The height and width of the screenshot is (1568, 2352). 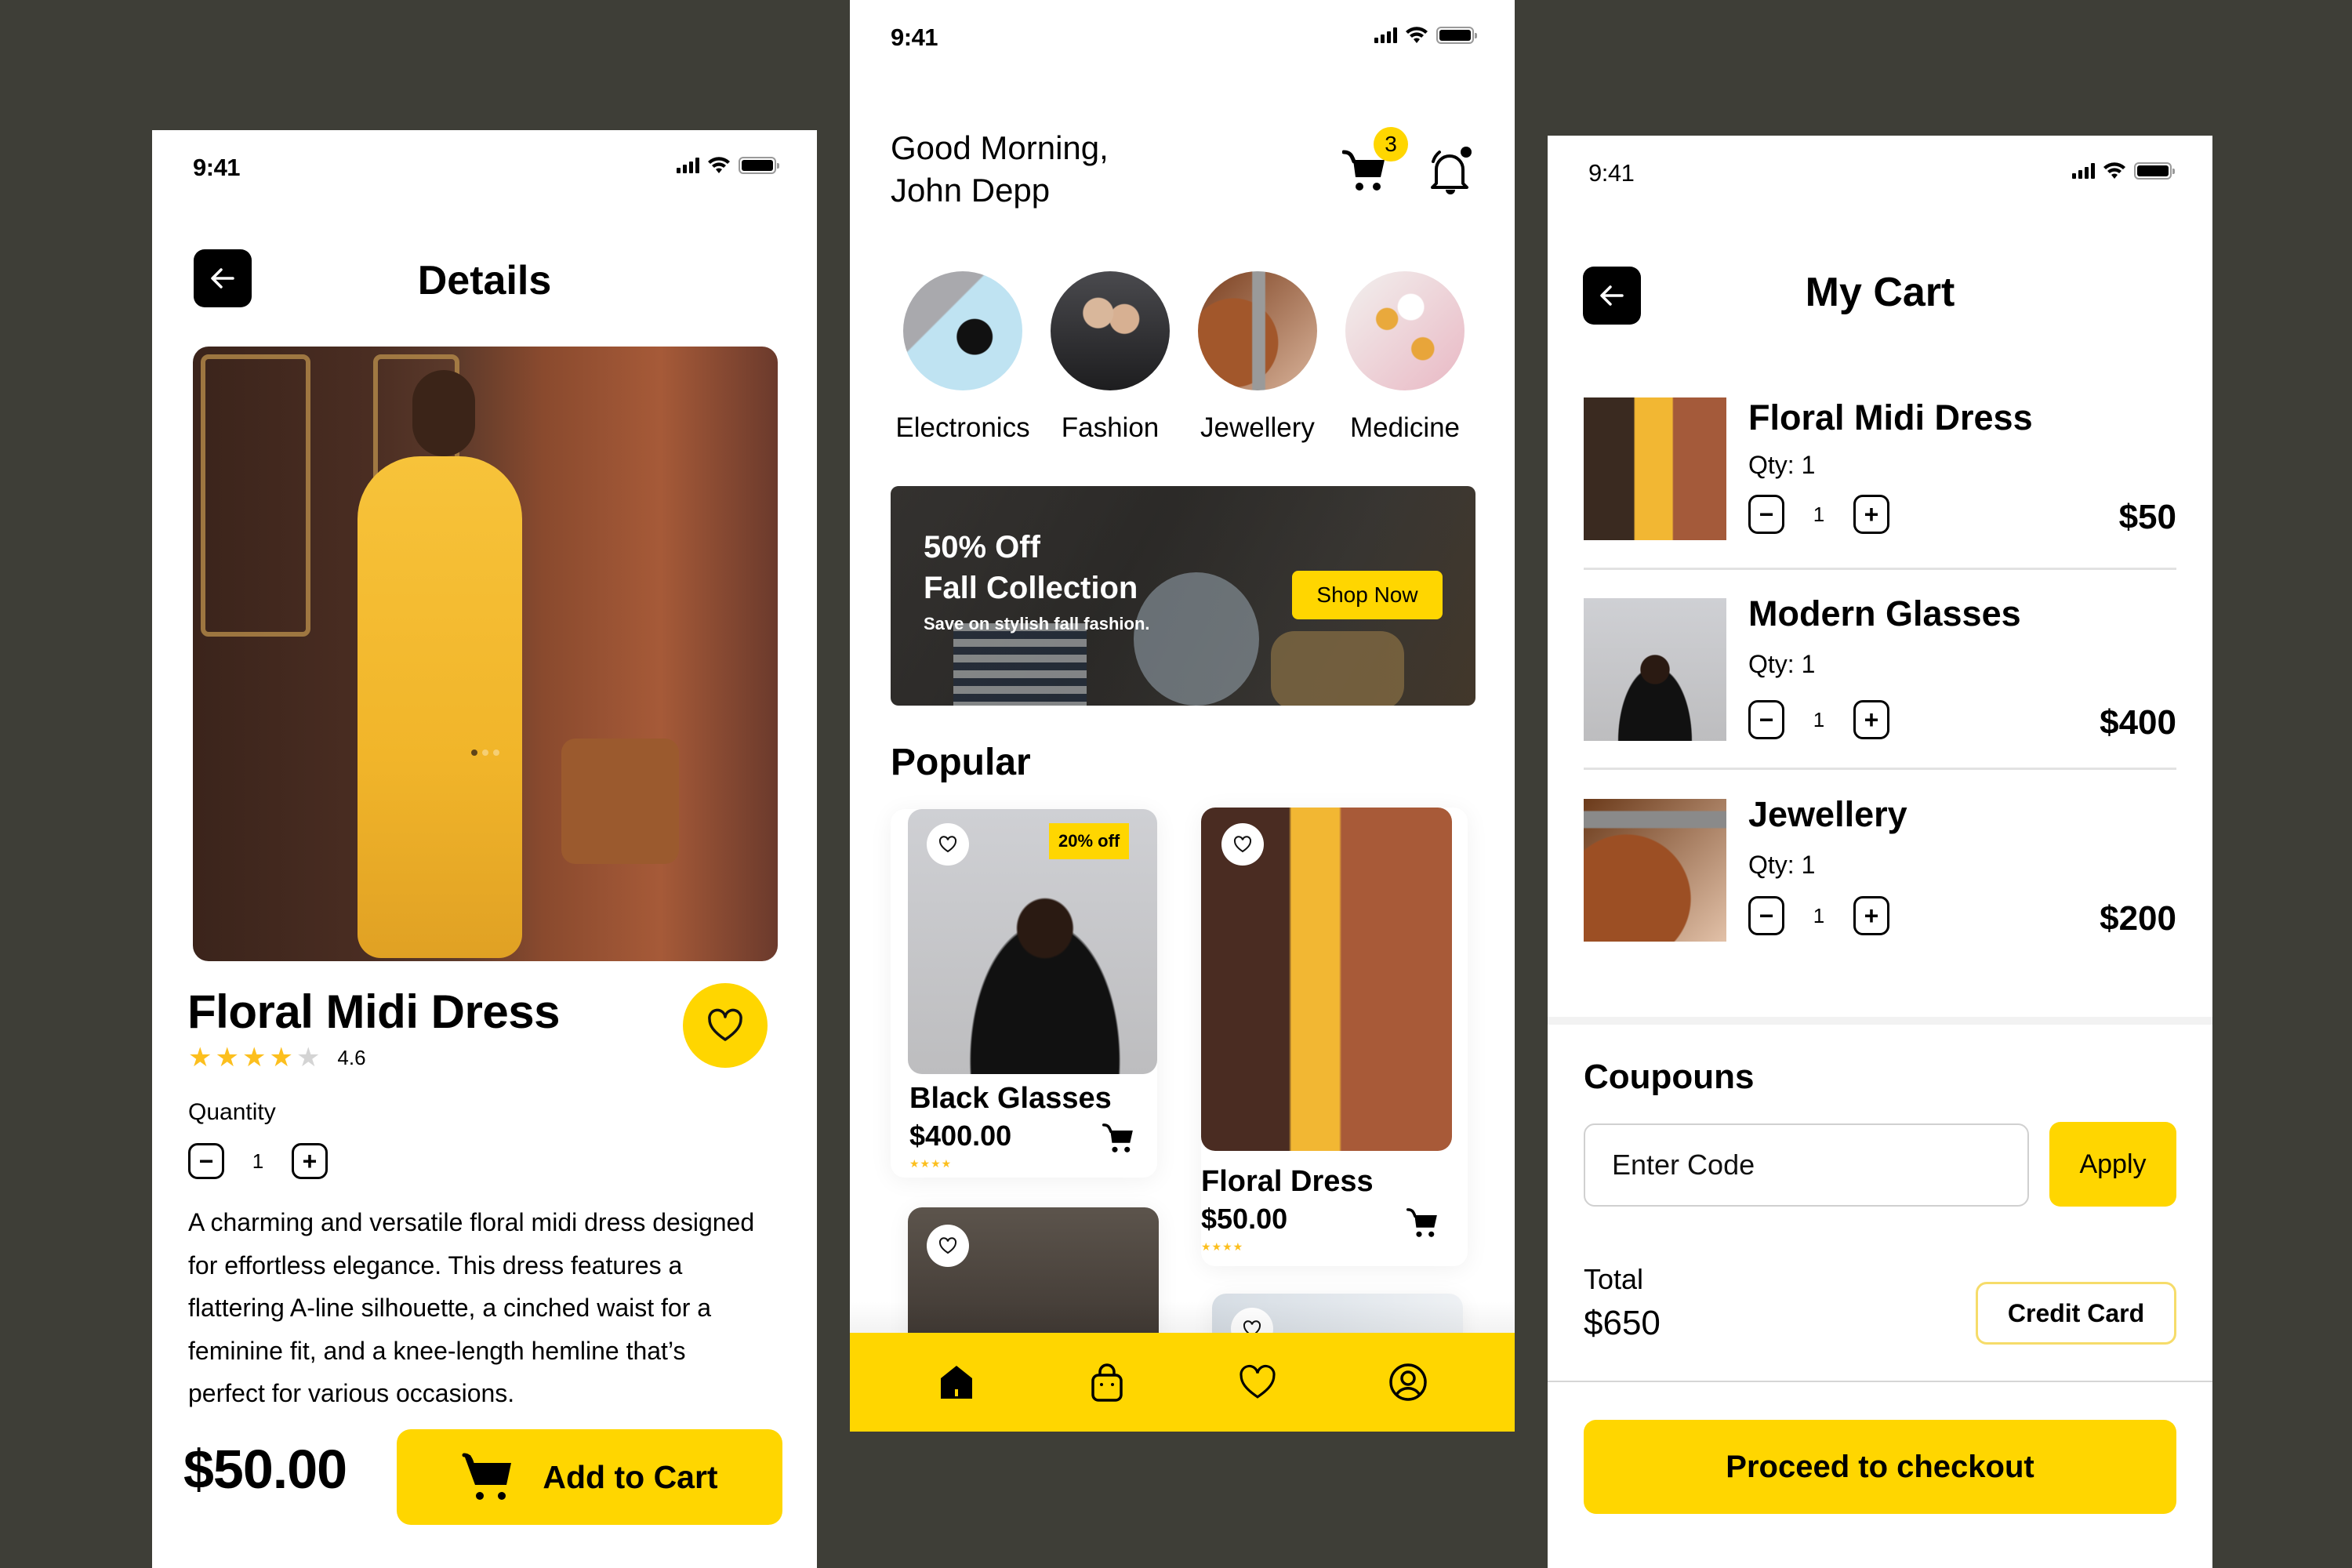 I want to click on category-label: Jewellery, so click(x=1257, y=427).